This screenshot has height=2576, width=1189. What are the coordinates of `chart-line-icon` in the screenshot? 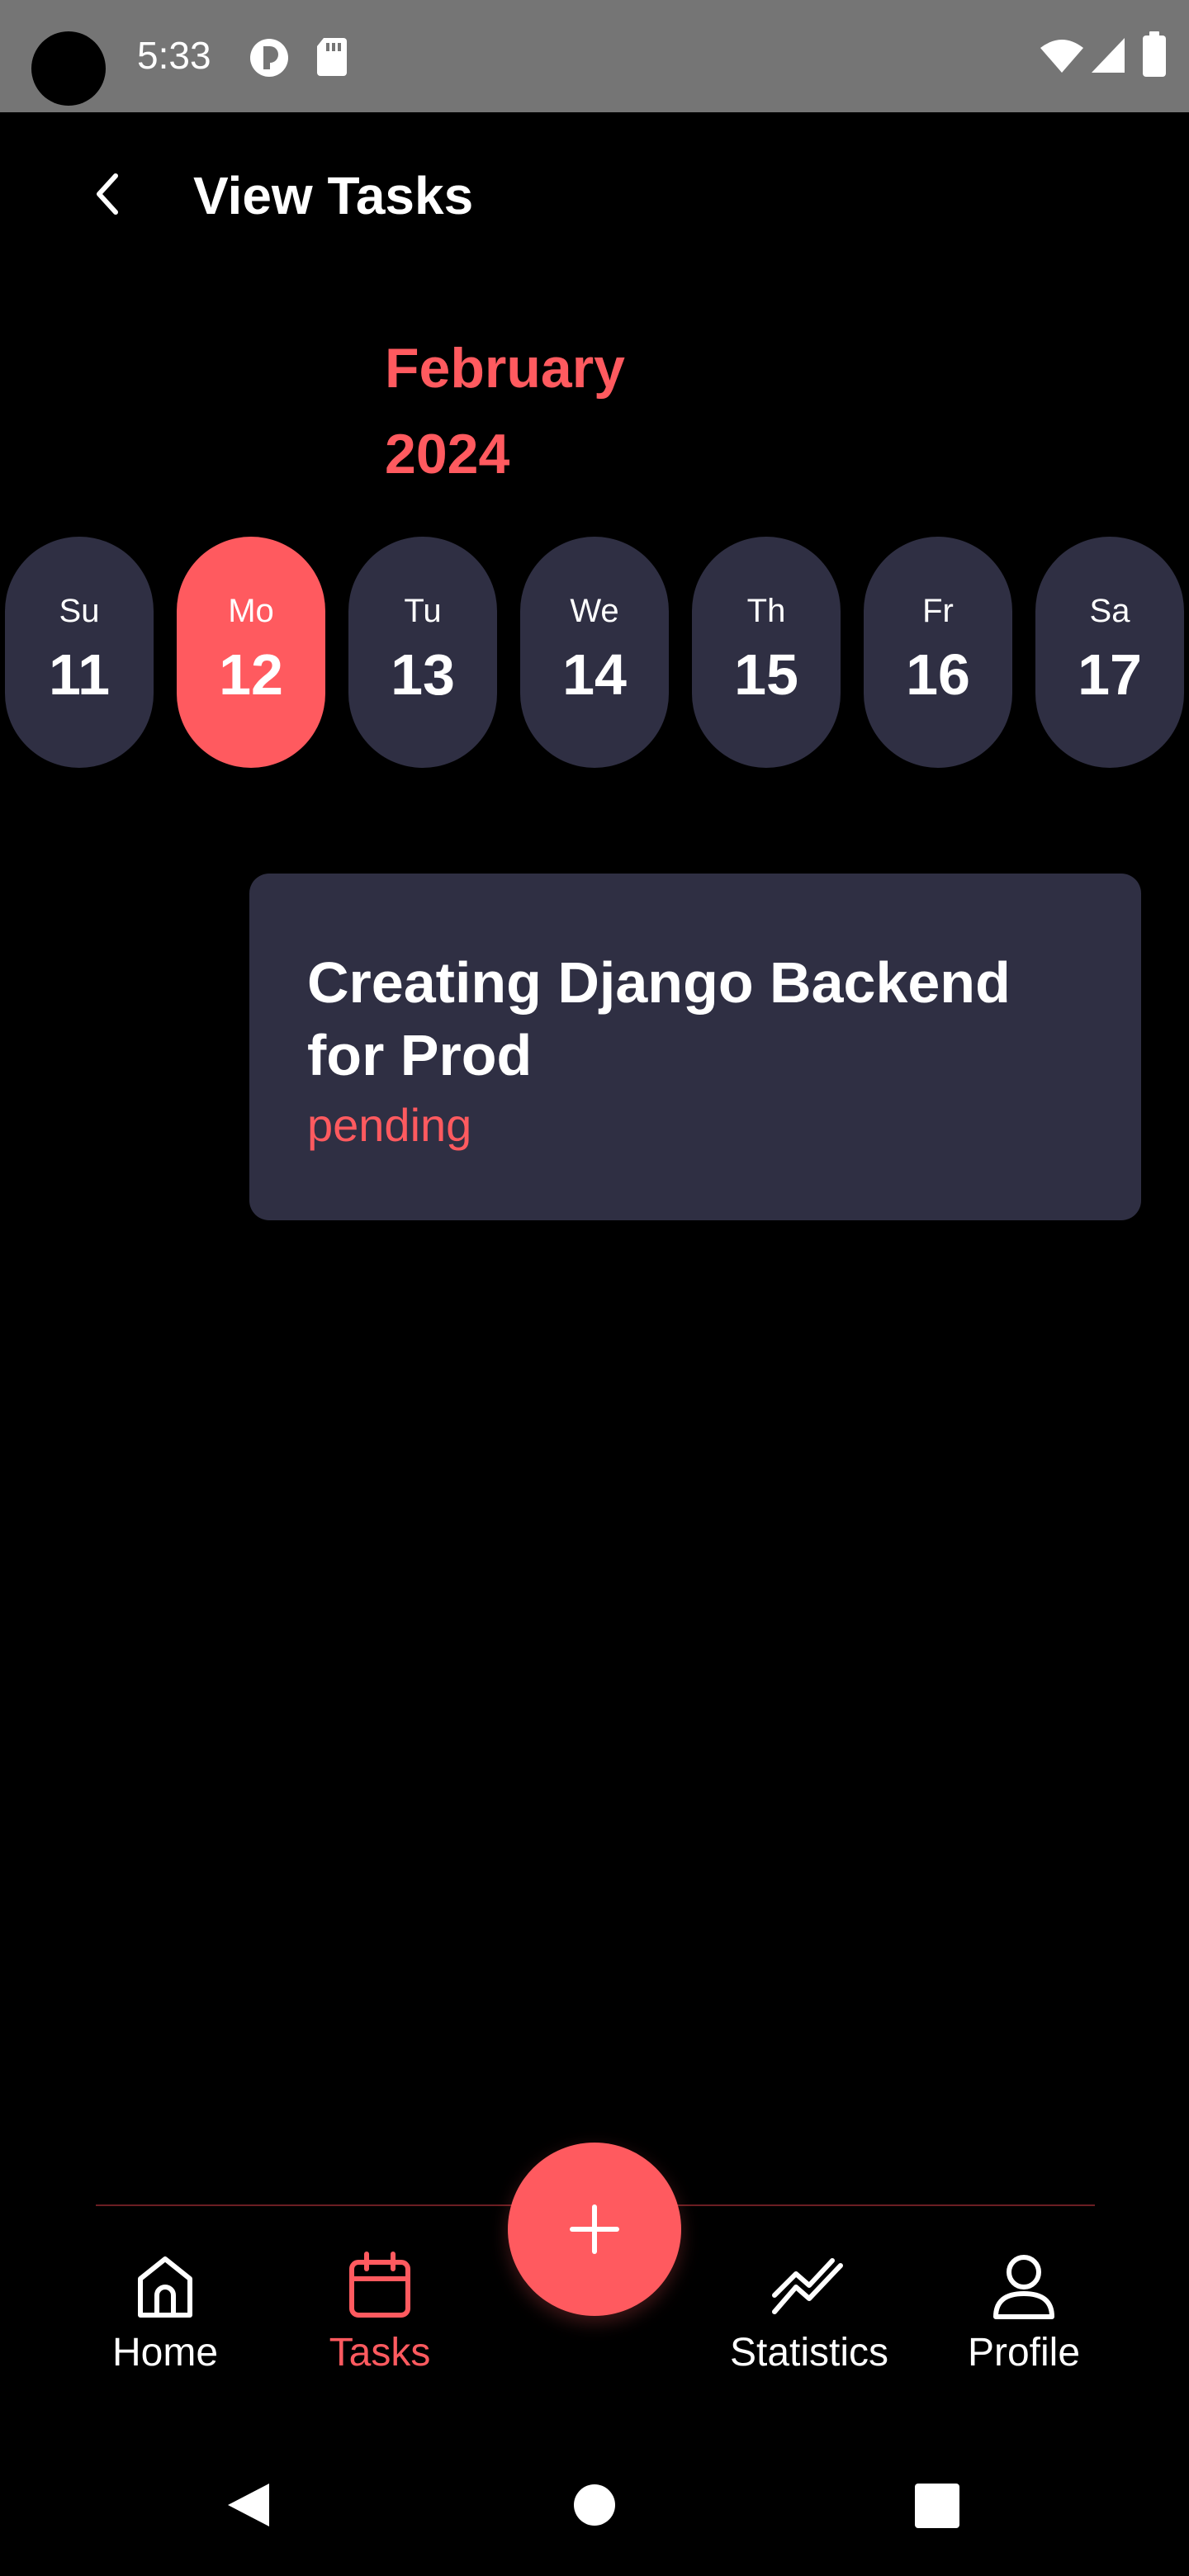 It's located at (807, 2286).